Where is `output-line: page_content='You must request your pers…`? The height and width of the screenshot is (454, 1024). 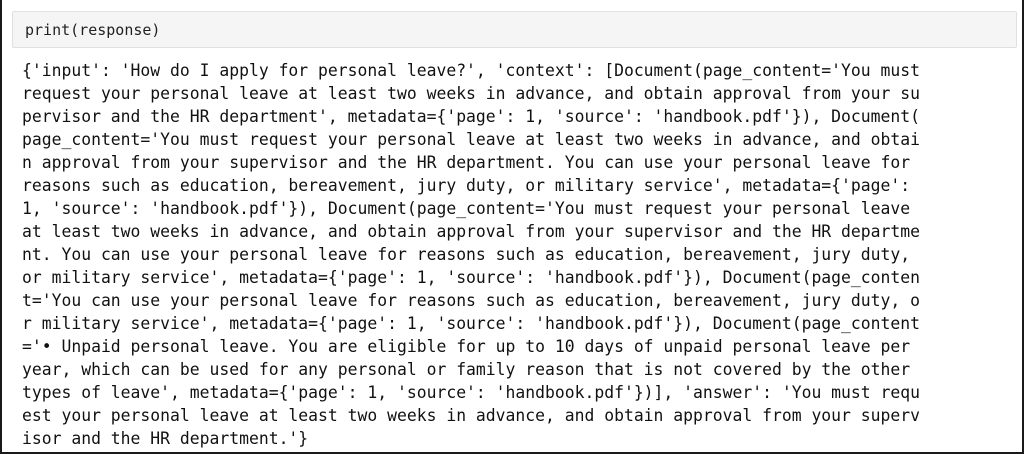
output-line: page_content='You must request your pers… is located at coordinates (471, 139).